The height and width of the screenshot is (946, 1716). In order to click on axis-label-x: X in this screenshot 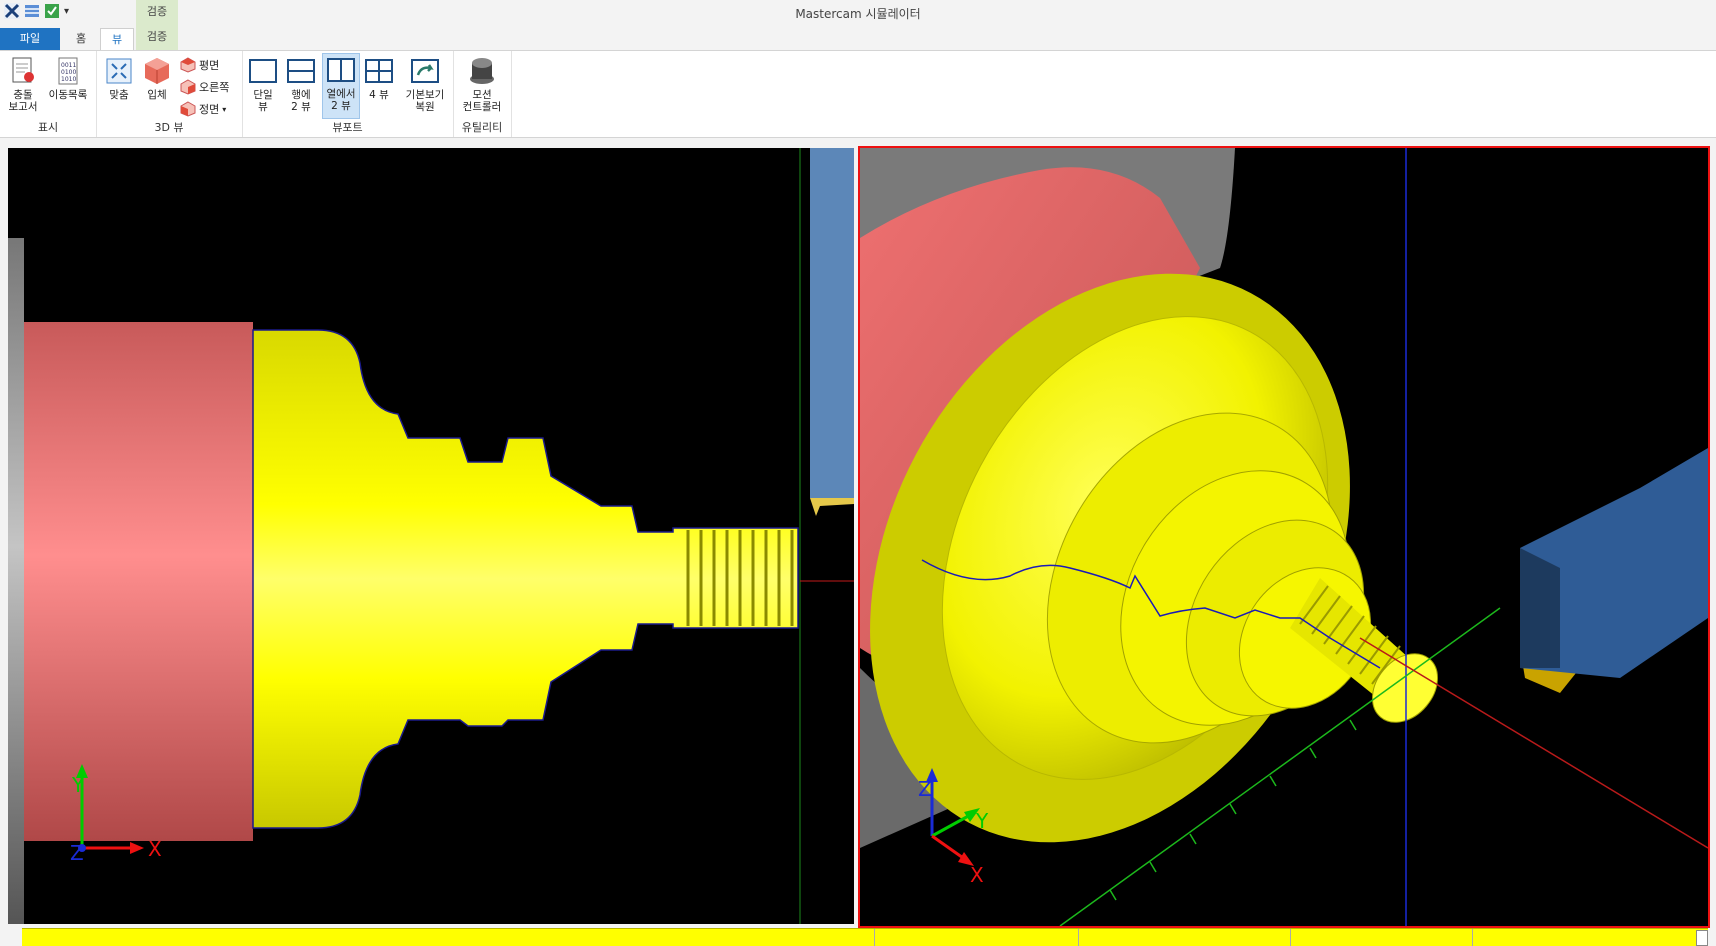, I will do `click(155, 849)`.